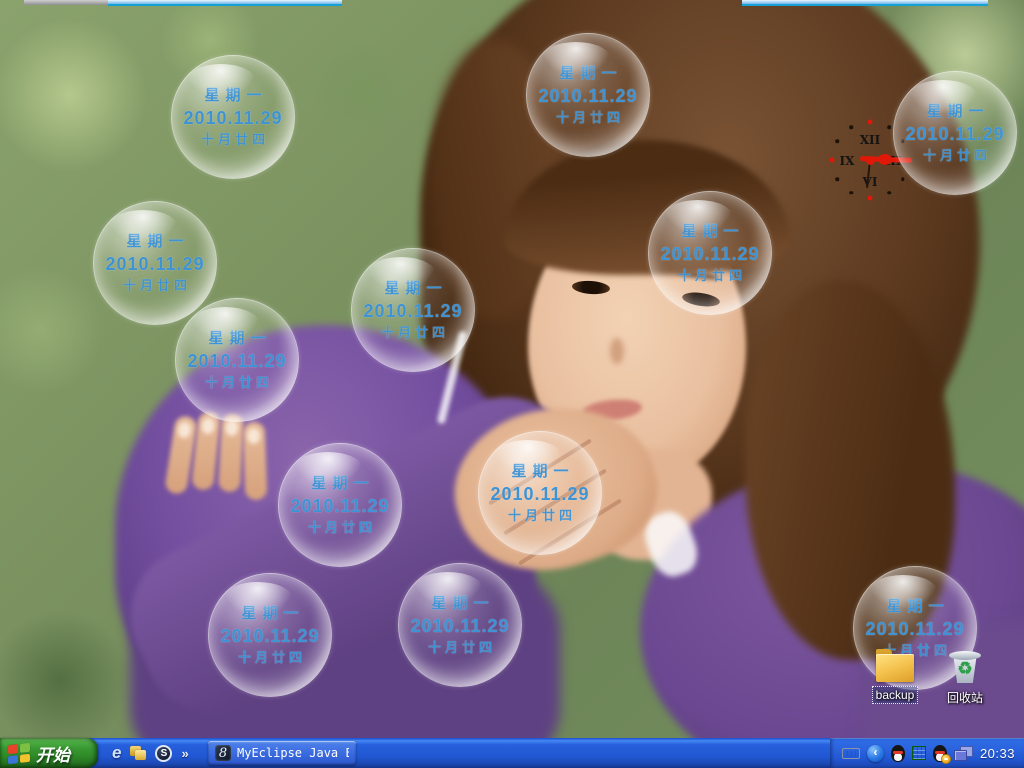  Describe the element at coordinates (997, 753) in the screenshot. I see `tray-clock: 20:33` at that location.